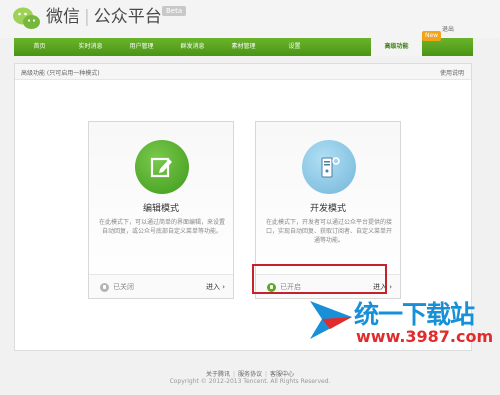 Image resolution: width=500 pixels, height=395 pixels. I want to click on brand-name: 微信, so click(63, 17).